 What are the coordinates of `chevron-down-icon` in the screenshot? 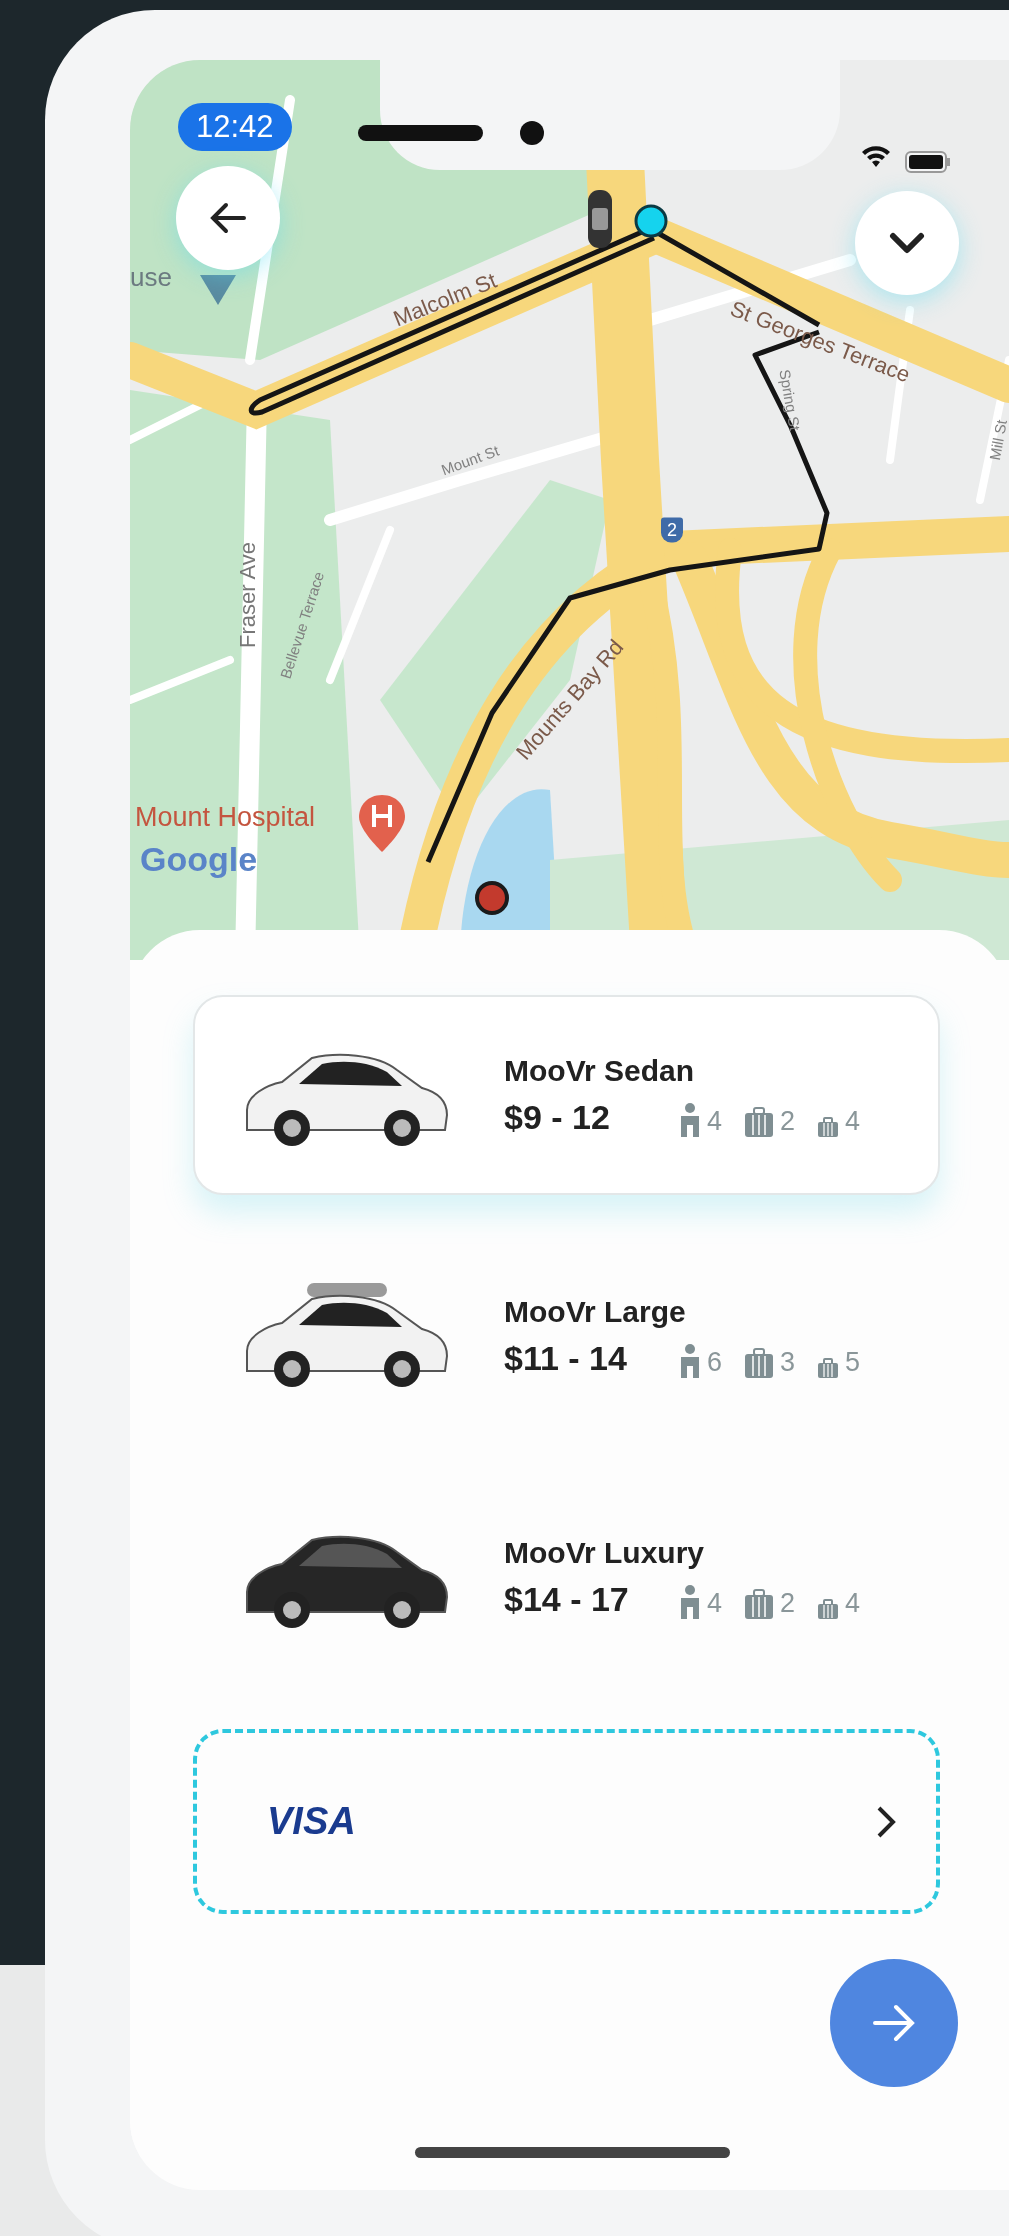 It's located at (907, 243).